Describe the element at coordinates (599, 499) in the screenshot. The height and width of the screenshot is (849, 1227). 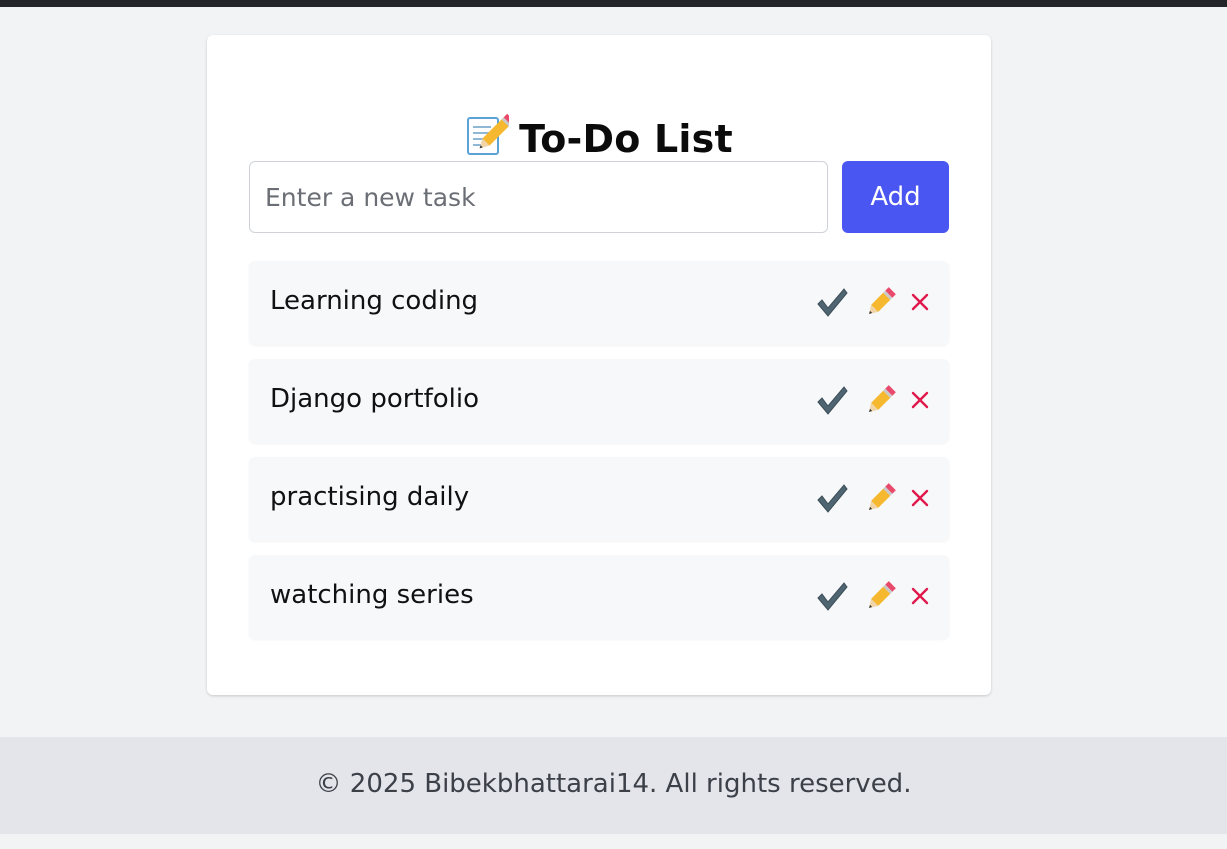
I see `task-item: practising daily` at that location.